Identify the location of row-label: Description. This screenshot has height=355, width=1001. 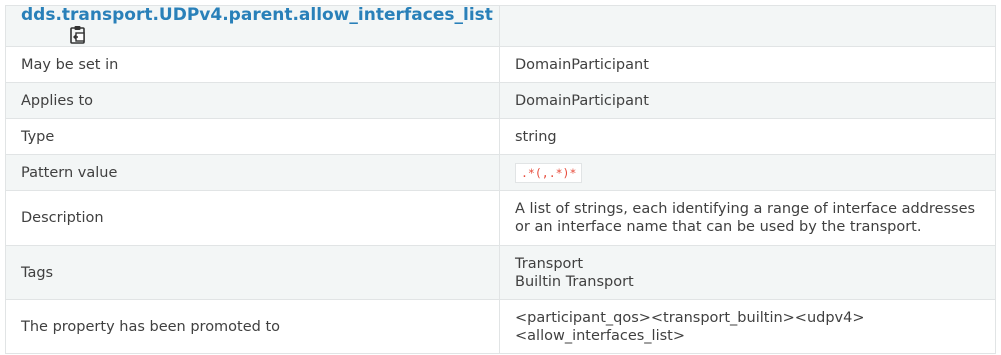
(252, 218).